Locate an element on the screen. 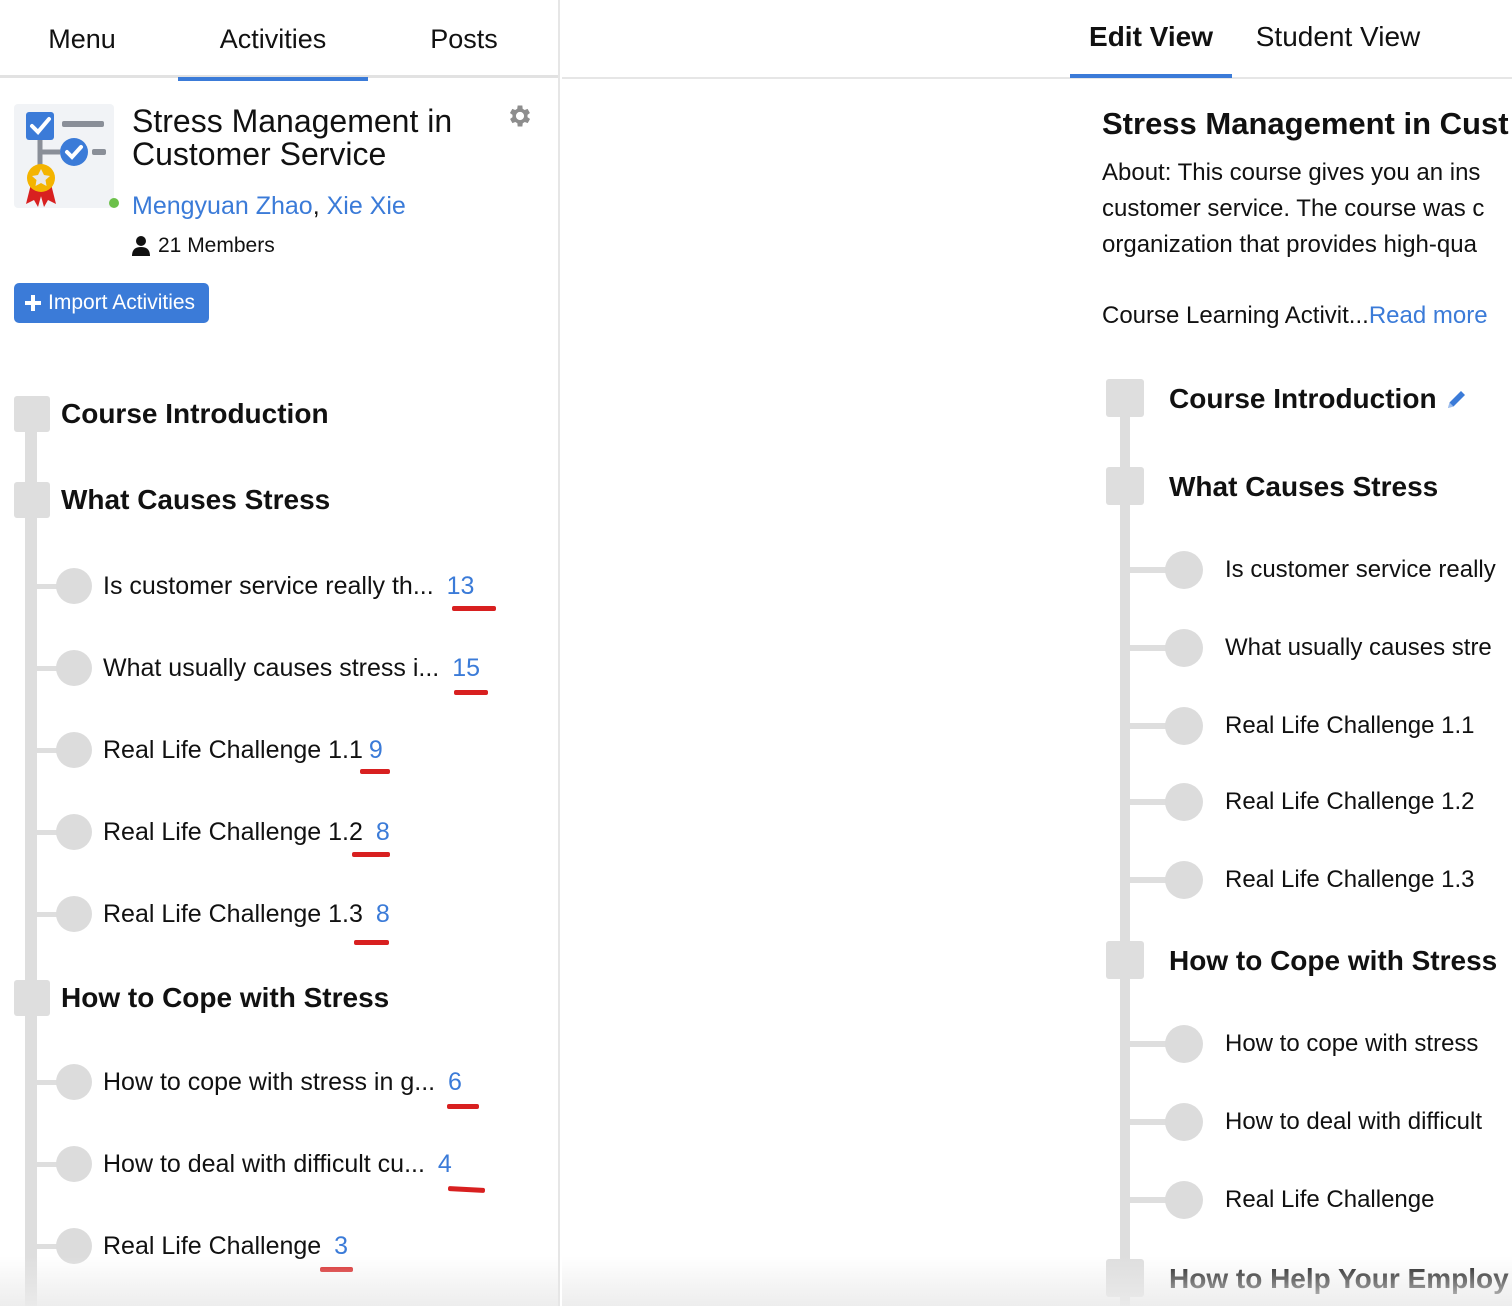 The height and width of the screenshot is (1306, 1512). import-activities-button: Import Activities is located at coordinates (112, 303).